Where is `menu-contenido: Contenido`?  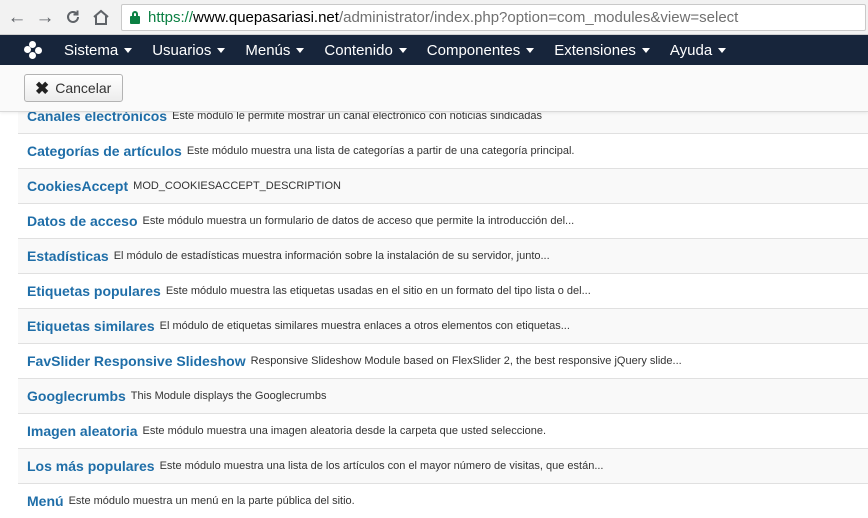
menu-contenido: Contenido is located at coordinates (365, 50).